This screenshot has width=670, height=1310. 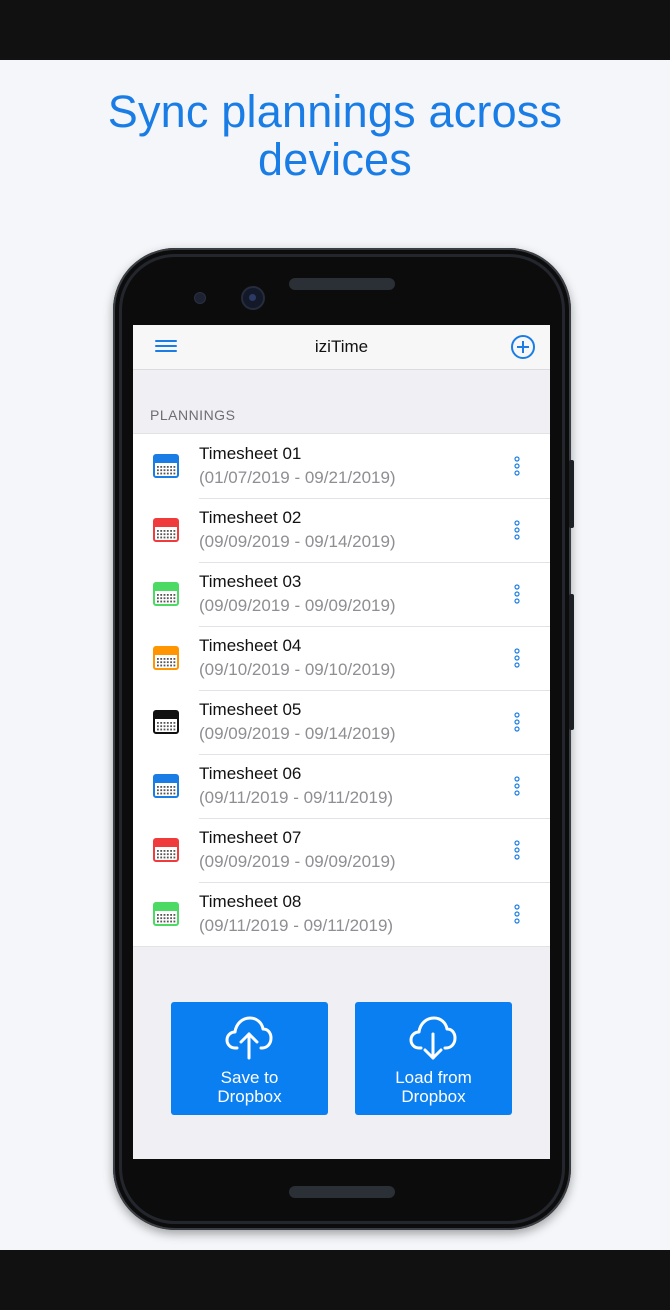 What do you see at coordinates (200, 298) in the screenshot?
I see `phone-sensor` at bounding box center [200, 298].